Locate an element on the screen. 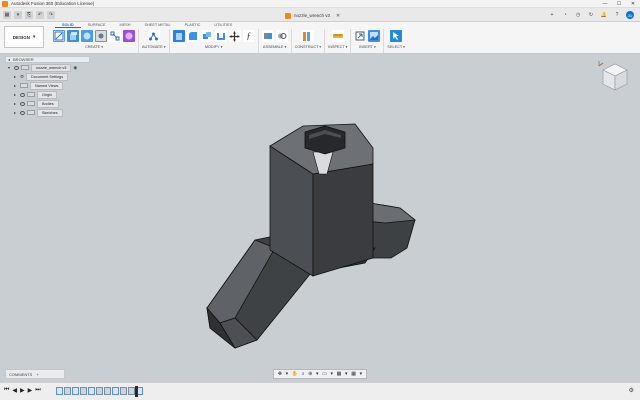  document-tab: nozzle_wrench v3 ✕ is located at coordinates (330, 15).